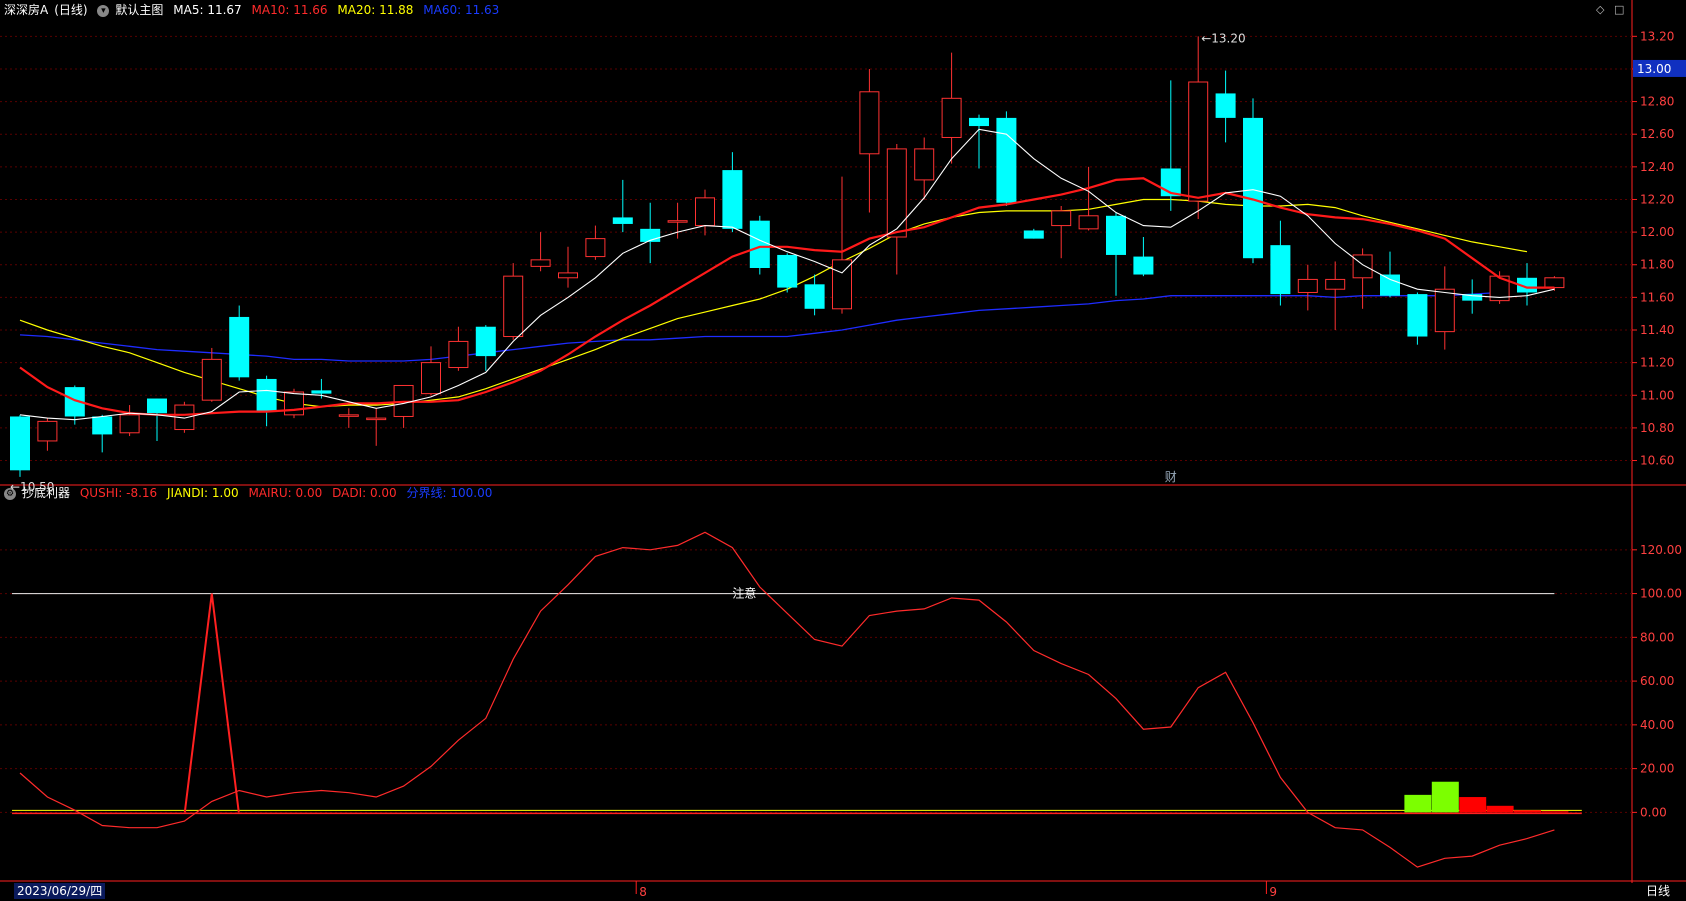 This screenshot has height=901, width=1686. Describe the element at coordinates (1657, 461) in the screenshot. I see `y-tick-label: 10.60` at that location.